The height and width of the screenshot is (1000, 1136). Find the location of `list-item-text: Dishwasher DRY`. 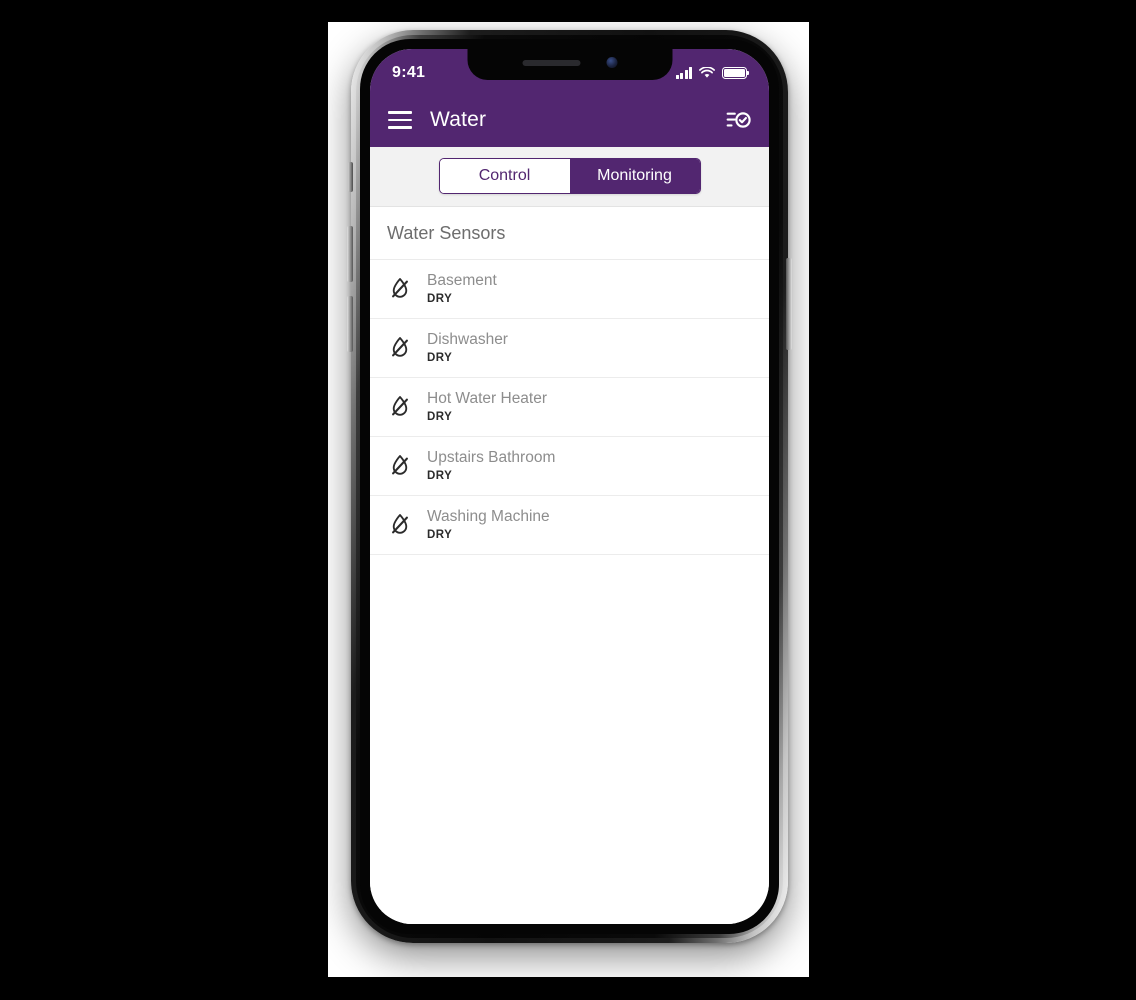

list-item-text: Dishwasher DRY is located at coordinates (467, 347).